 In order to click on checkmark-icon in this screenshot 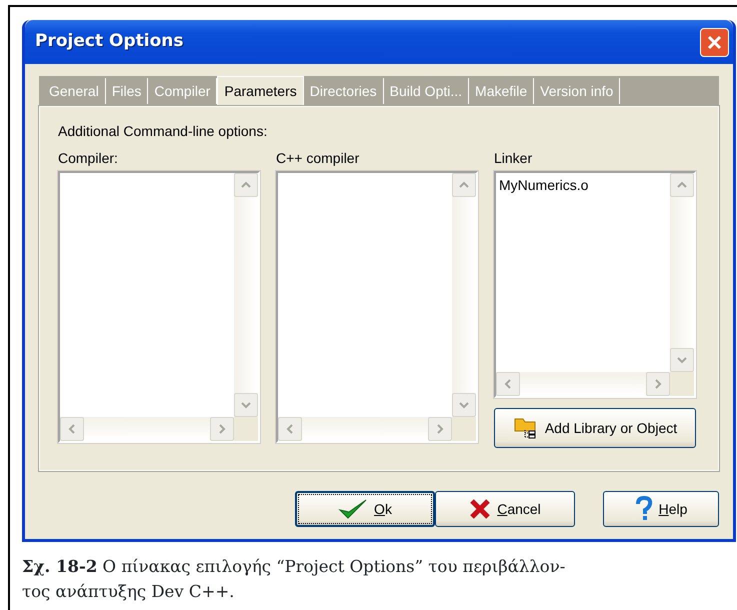, I will do `click(353, 509)`.